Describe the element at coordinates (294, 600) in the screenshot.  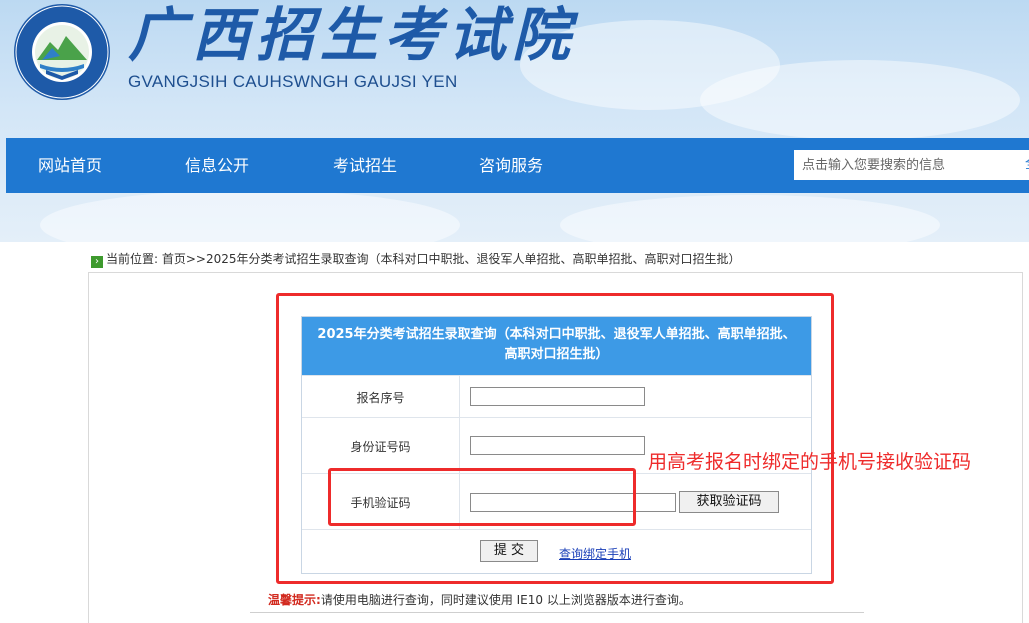
I see `tip-label: 温馨提示:` at that location.